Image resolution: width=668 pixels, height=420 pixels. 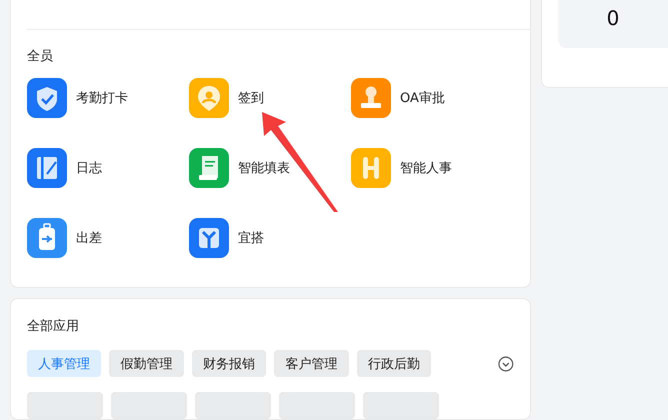 What do you see at coordinates (251, 238) in the screenshot?
I see `app-label: 宜搭` at bounding box center [251, 238].